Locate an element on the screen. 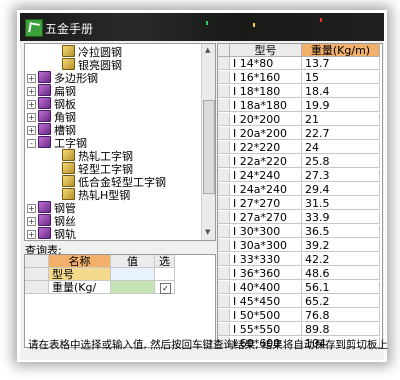  table-row: I 40*400 56.1 is located at coordinates (299, 287).